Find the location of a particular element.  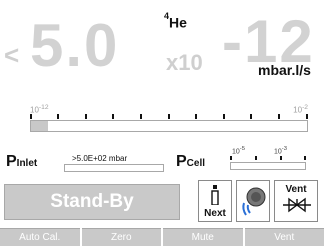

inlet-pressure-bar is located at coordinates (114, 168).